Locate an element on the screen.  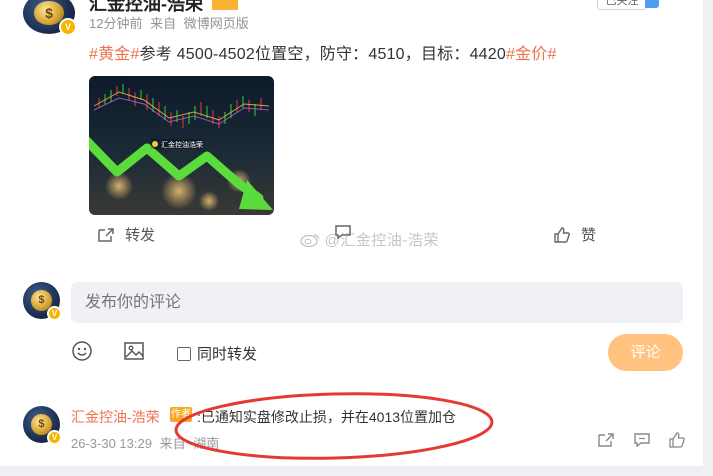
market-chart-image: 汇金控油浩荣 is located at coordinates (181, 145).